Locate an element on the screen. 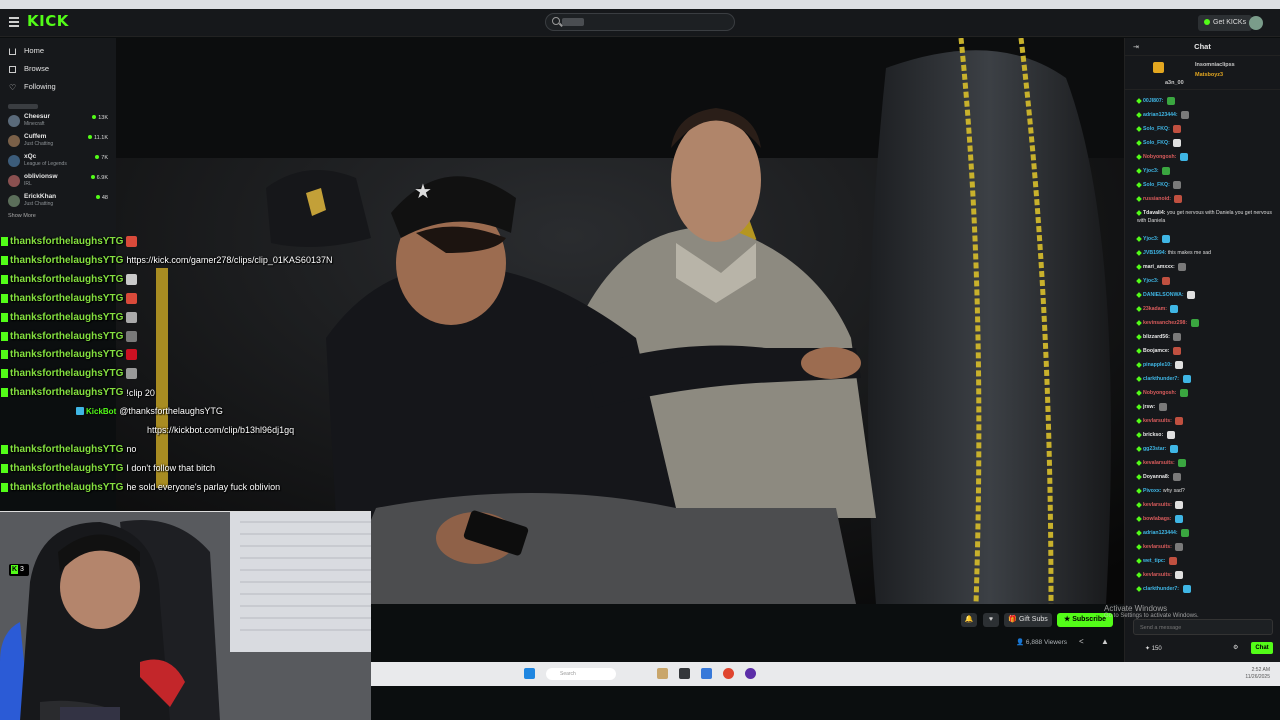 This screenshot has height=720, width=1280. chat-username: DANIELSONWA: is located at coordinates (1163, 295).